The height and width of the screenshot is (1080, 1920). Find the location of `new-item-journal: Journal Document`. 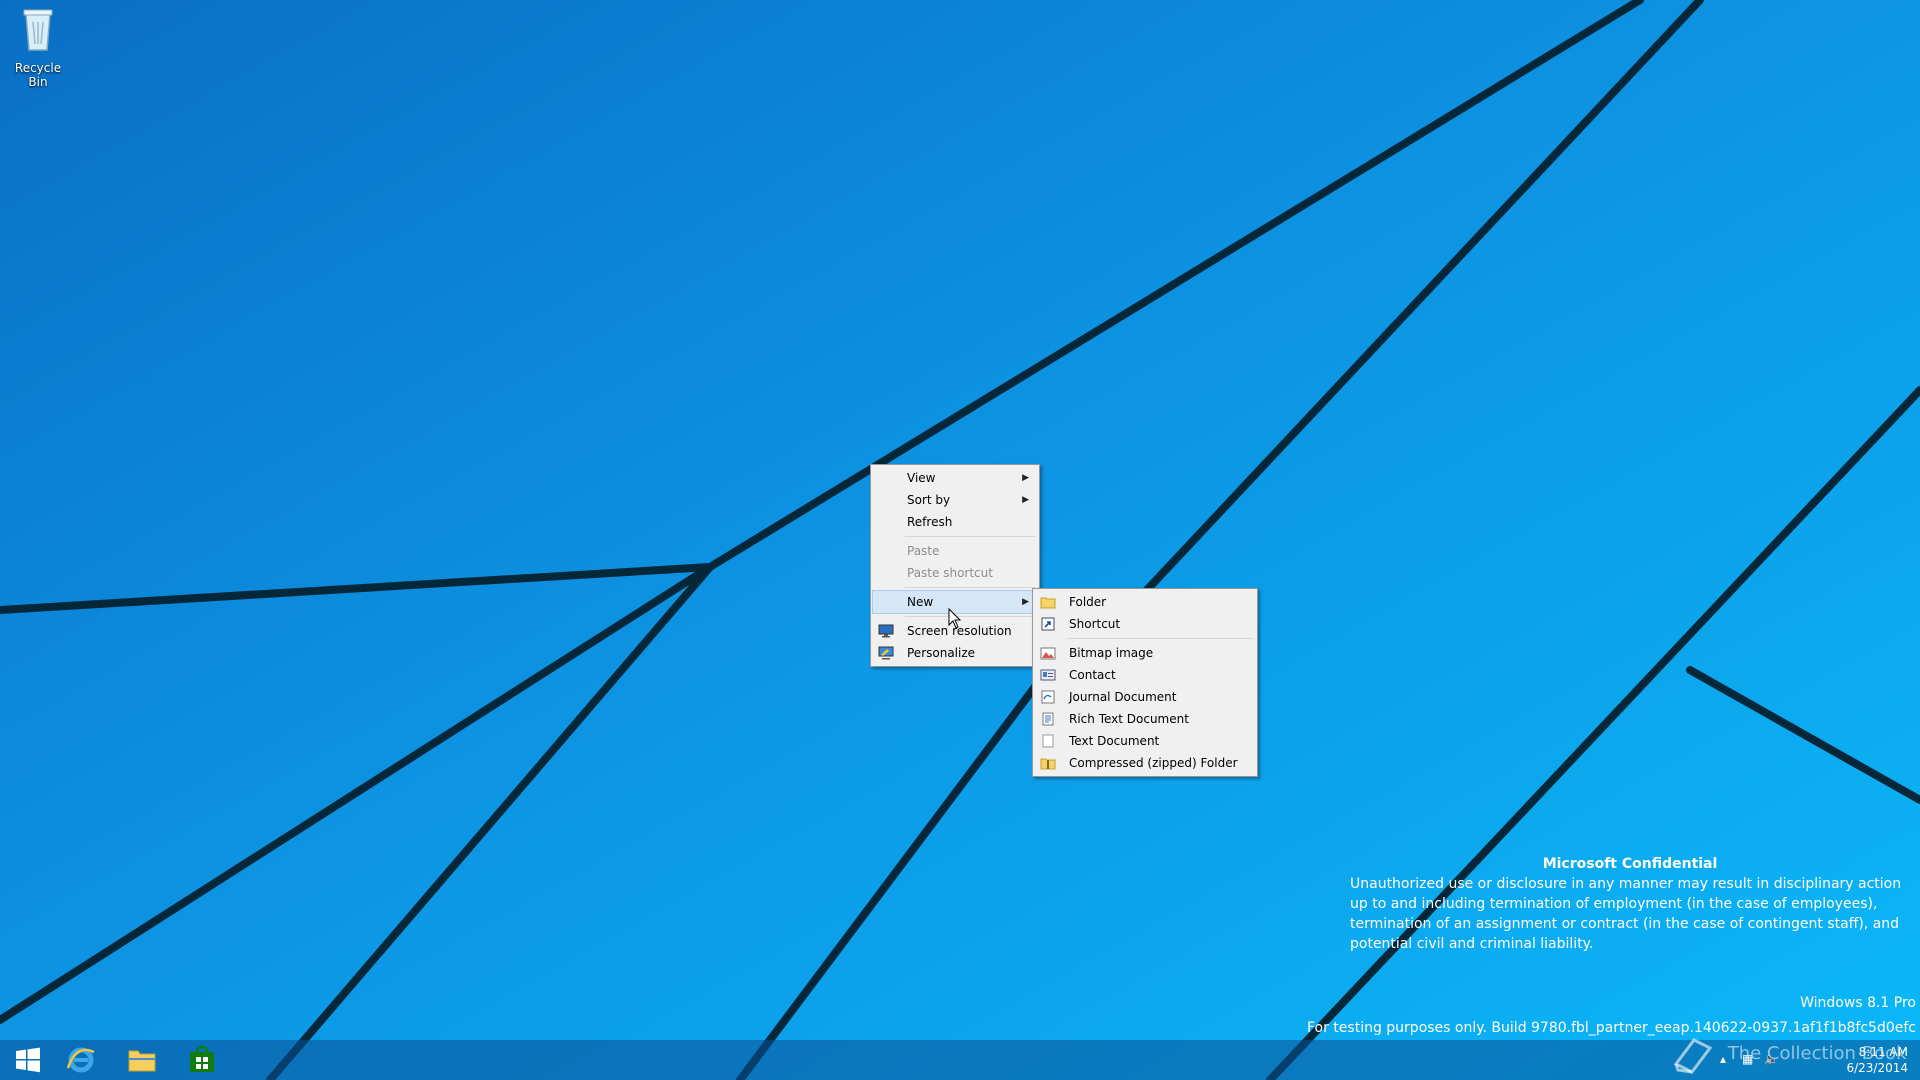

new-item-journal: Journal Document is located at coordinates (1145, 697).